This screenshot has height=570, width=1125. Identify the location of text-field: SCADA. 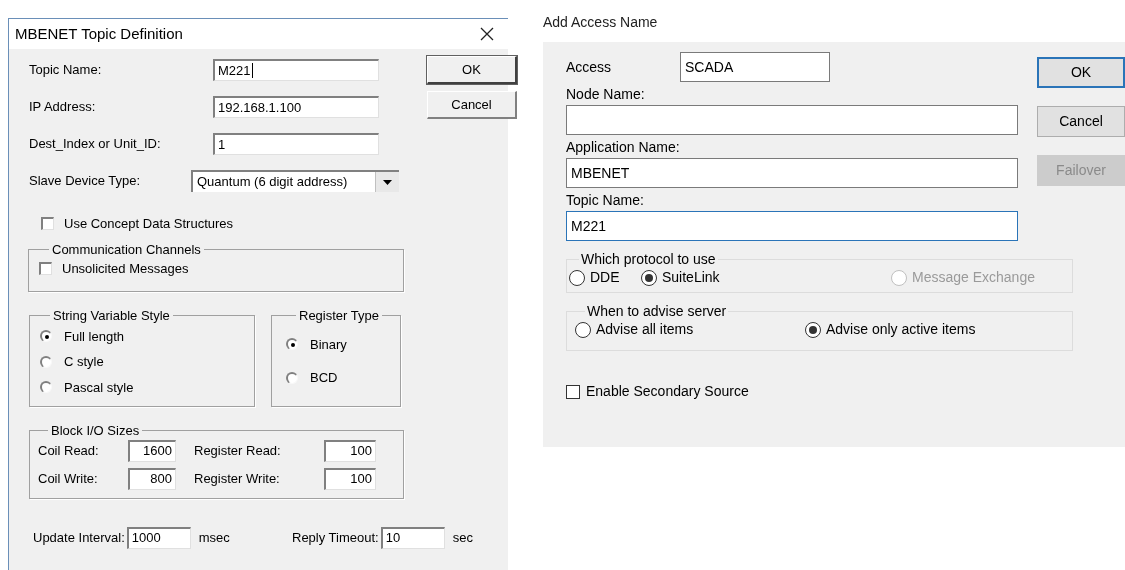
(755, 67).